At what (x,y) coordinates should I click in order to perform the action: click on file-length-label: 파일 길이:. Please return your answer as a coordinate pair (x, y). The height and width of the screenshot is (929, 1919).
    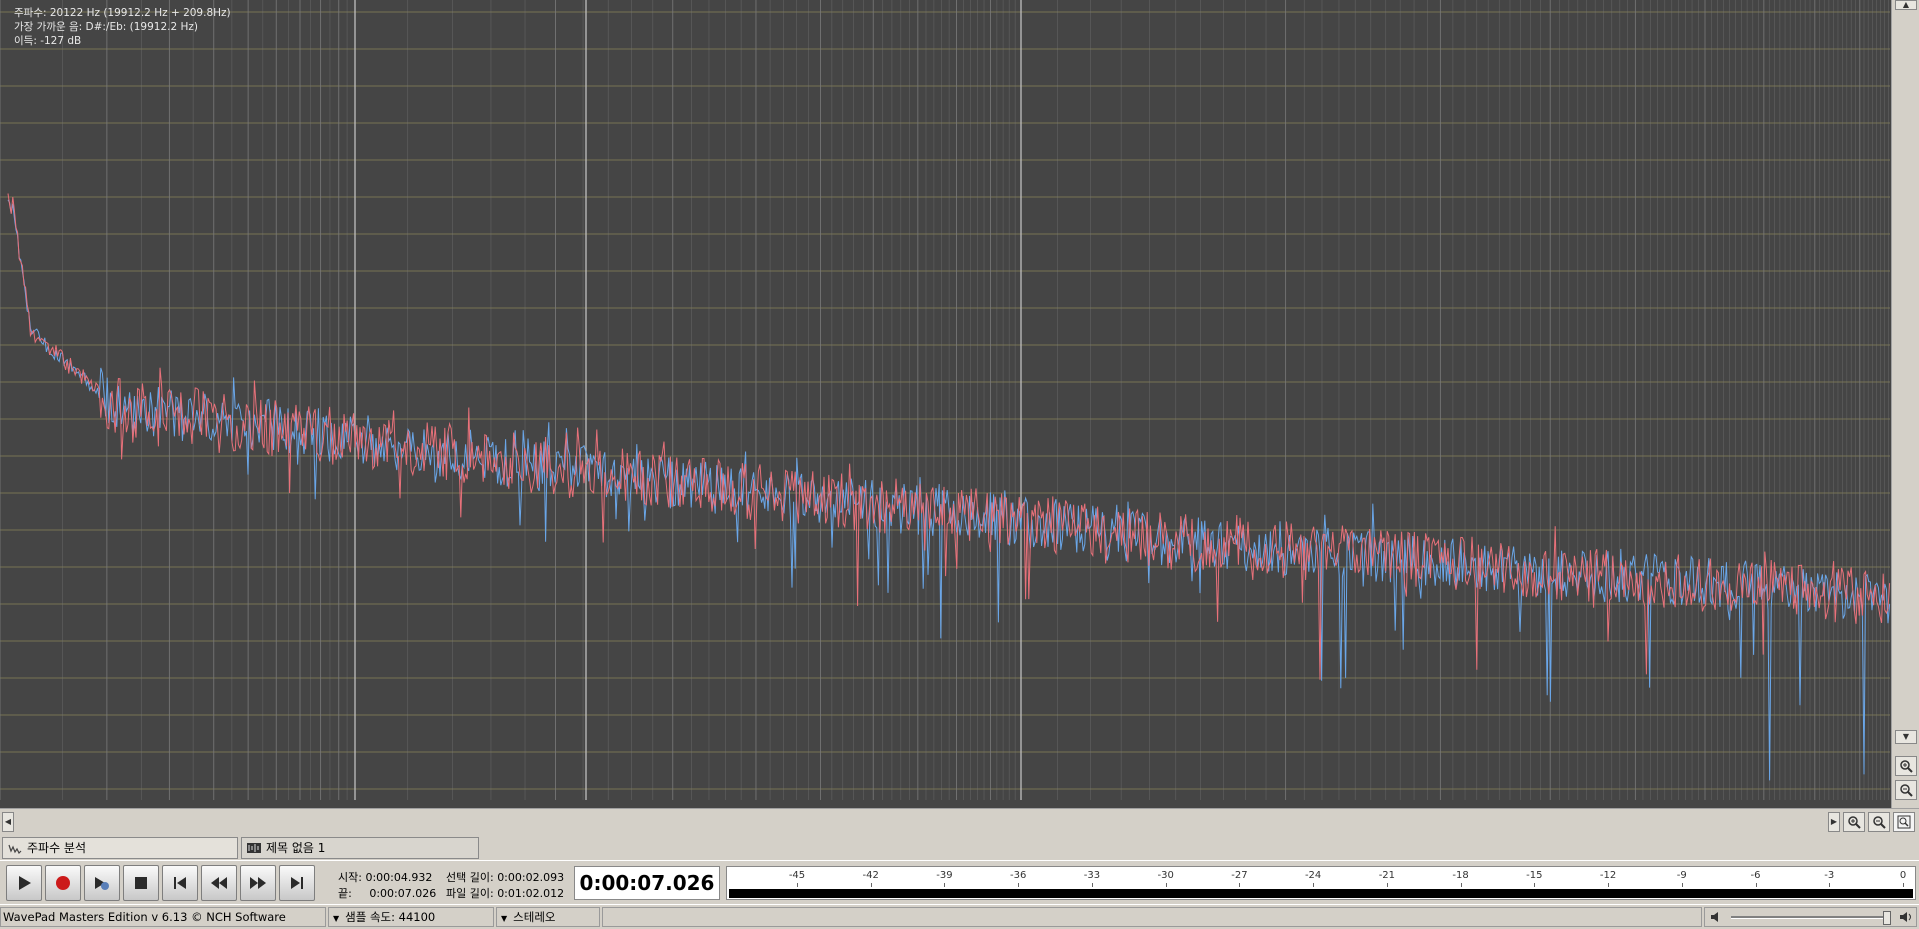
    Looking at the image, I should click on (470, 893).